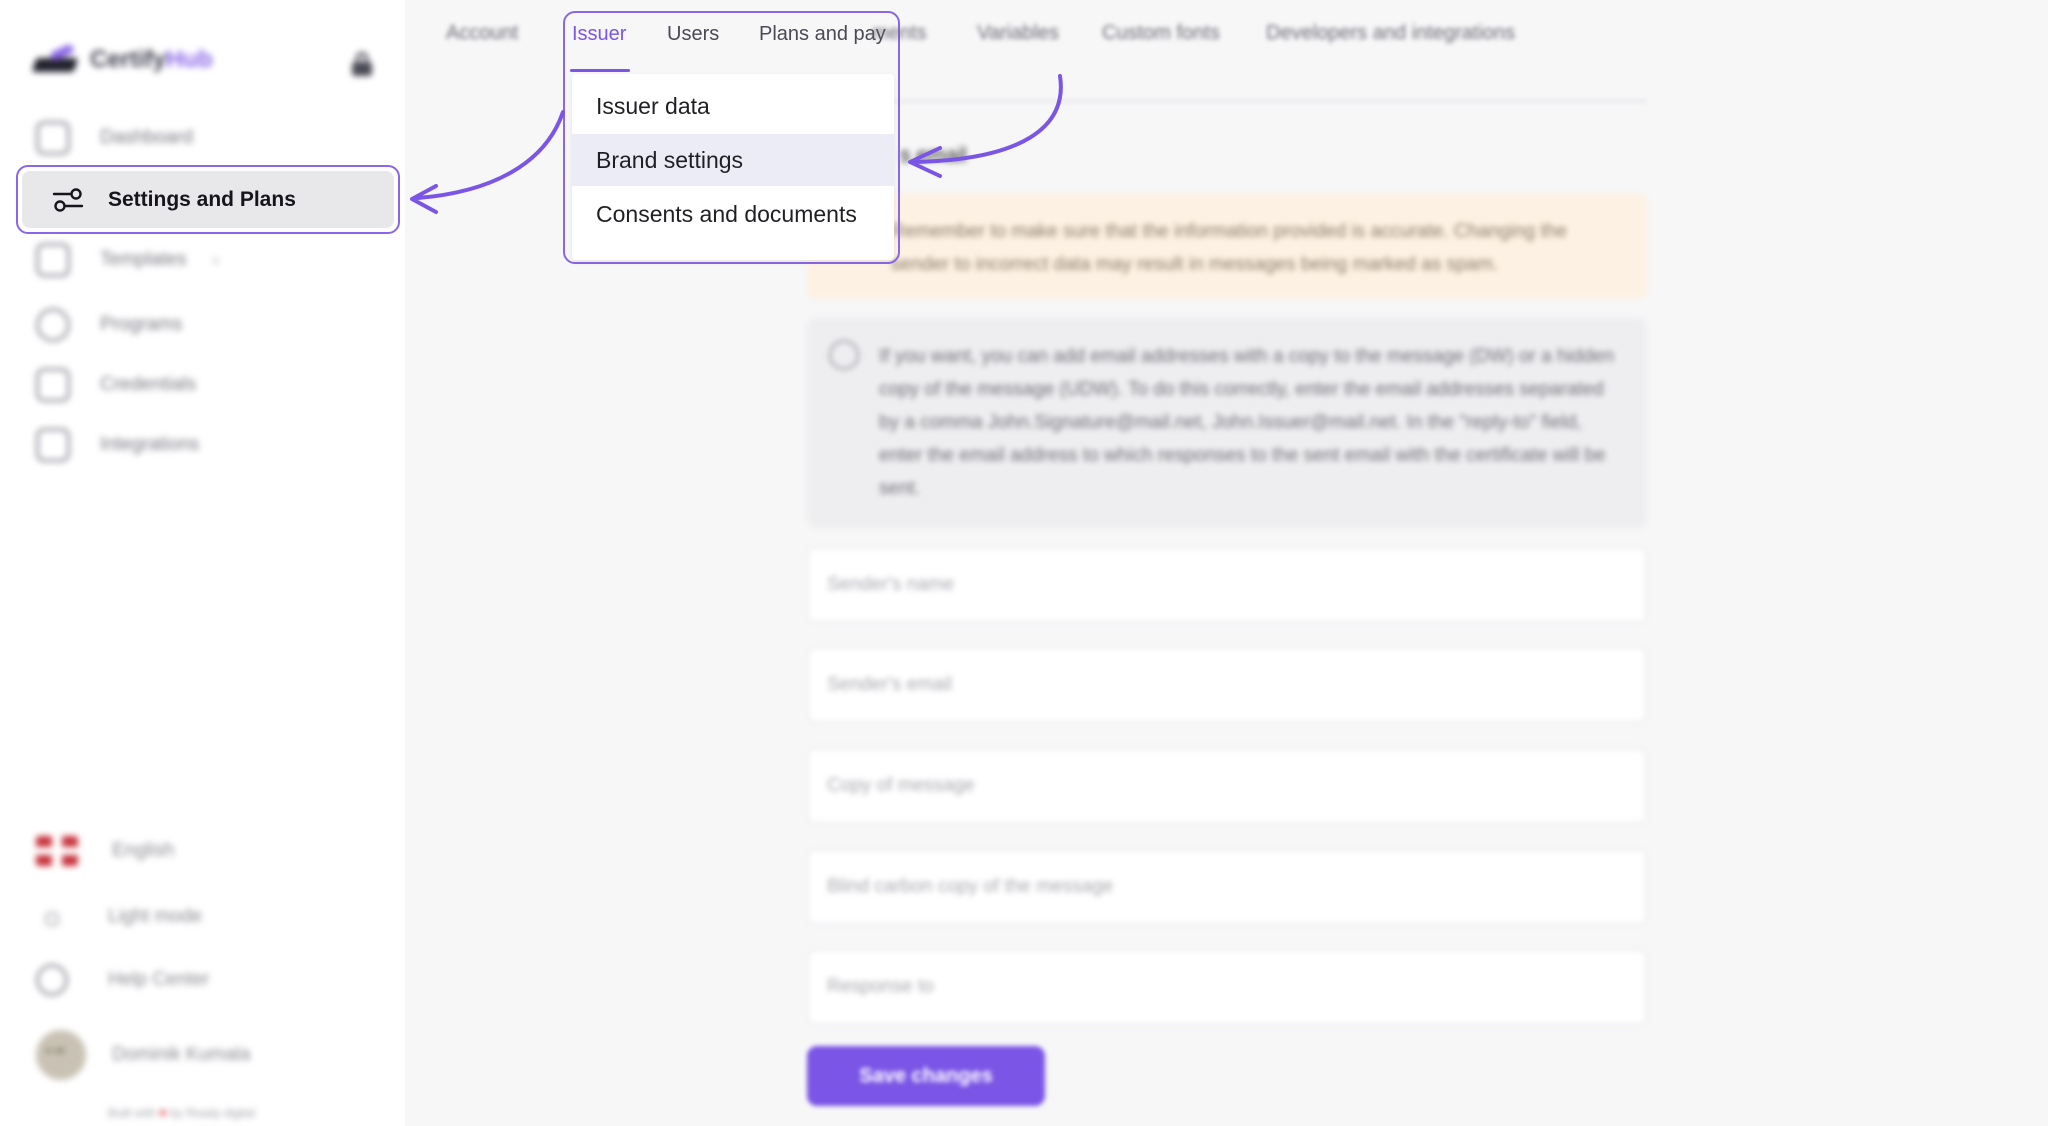 The image size is (2048, 1126). Describe the element at coordinates (143, 850) in the screenshot. I see `language-label: English` at that location.